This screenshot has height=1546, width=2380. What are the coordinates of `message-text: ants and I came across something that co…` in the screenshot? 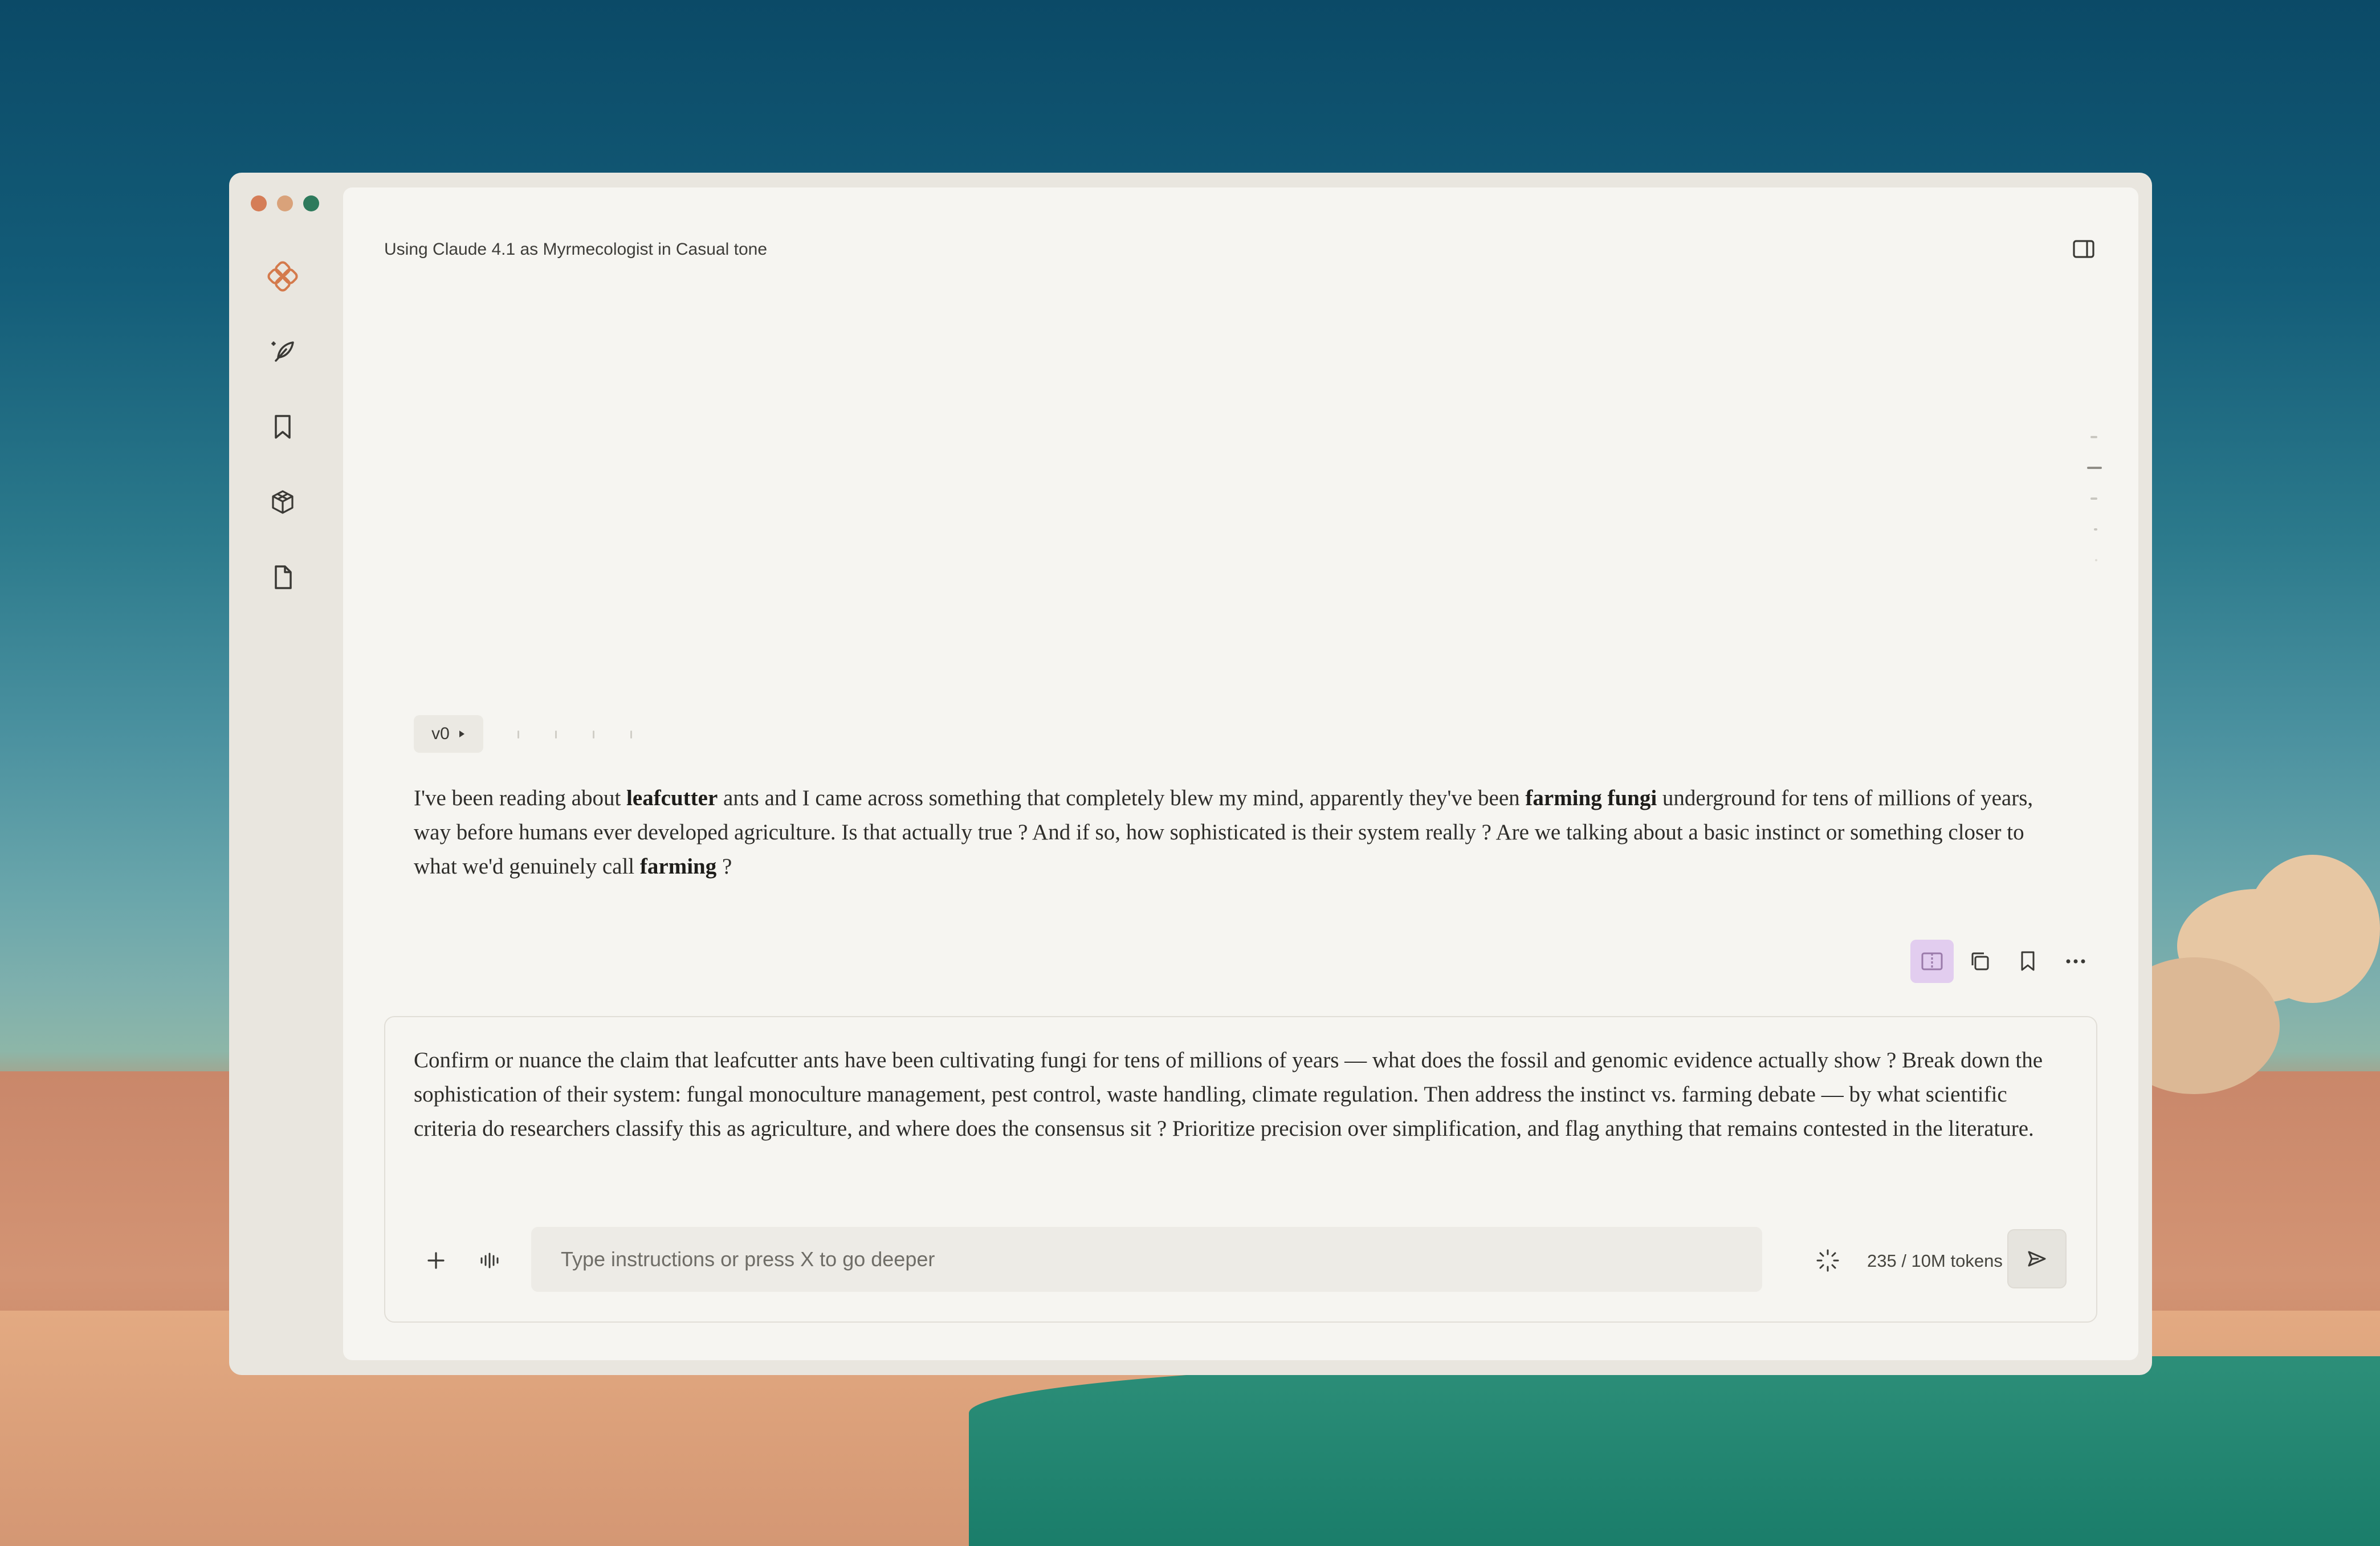 It's located at (1122, 798).